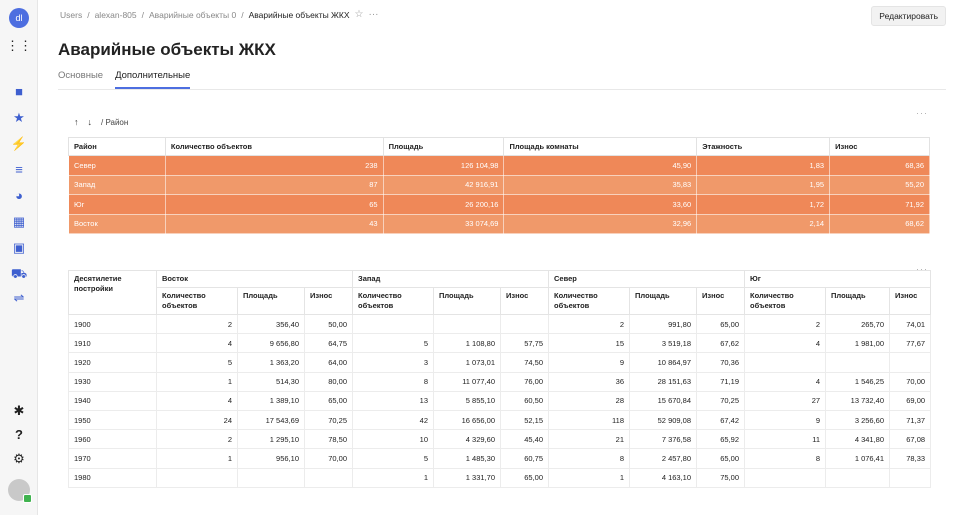  What do you see at coordinates (19, 91) in the screenshot?
I see `folder-icon: ■` at bounding box center [19, 91].